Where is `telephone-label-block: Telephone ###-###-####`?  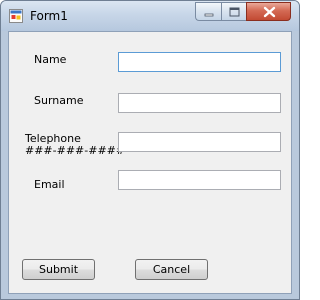
telephone-label-block: Telephone ###-###-#### is located at coordinates (75, 145).